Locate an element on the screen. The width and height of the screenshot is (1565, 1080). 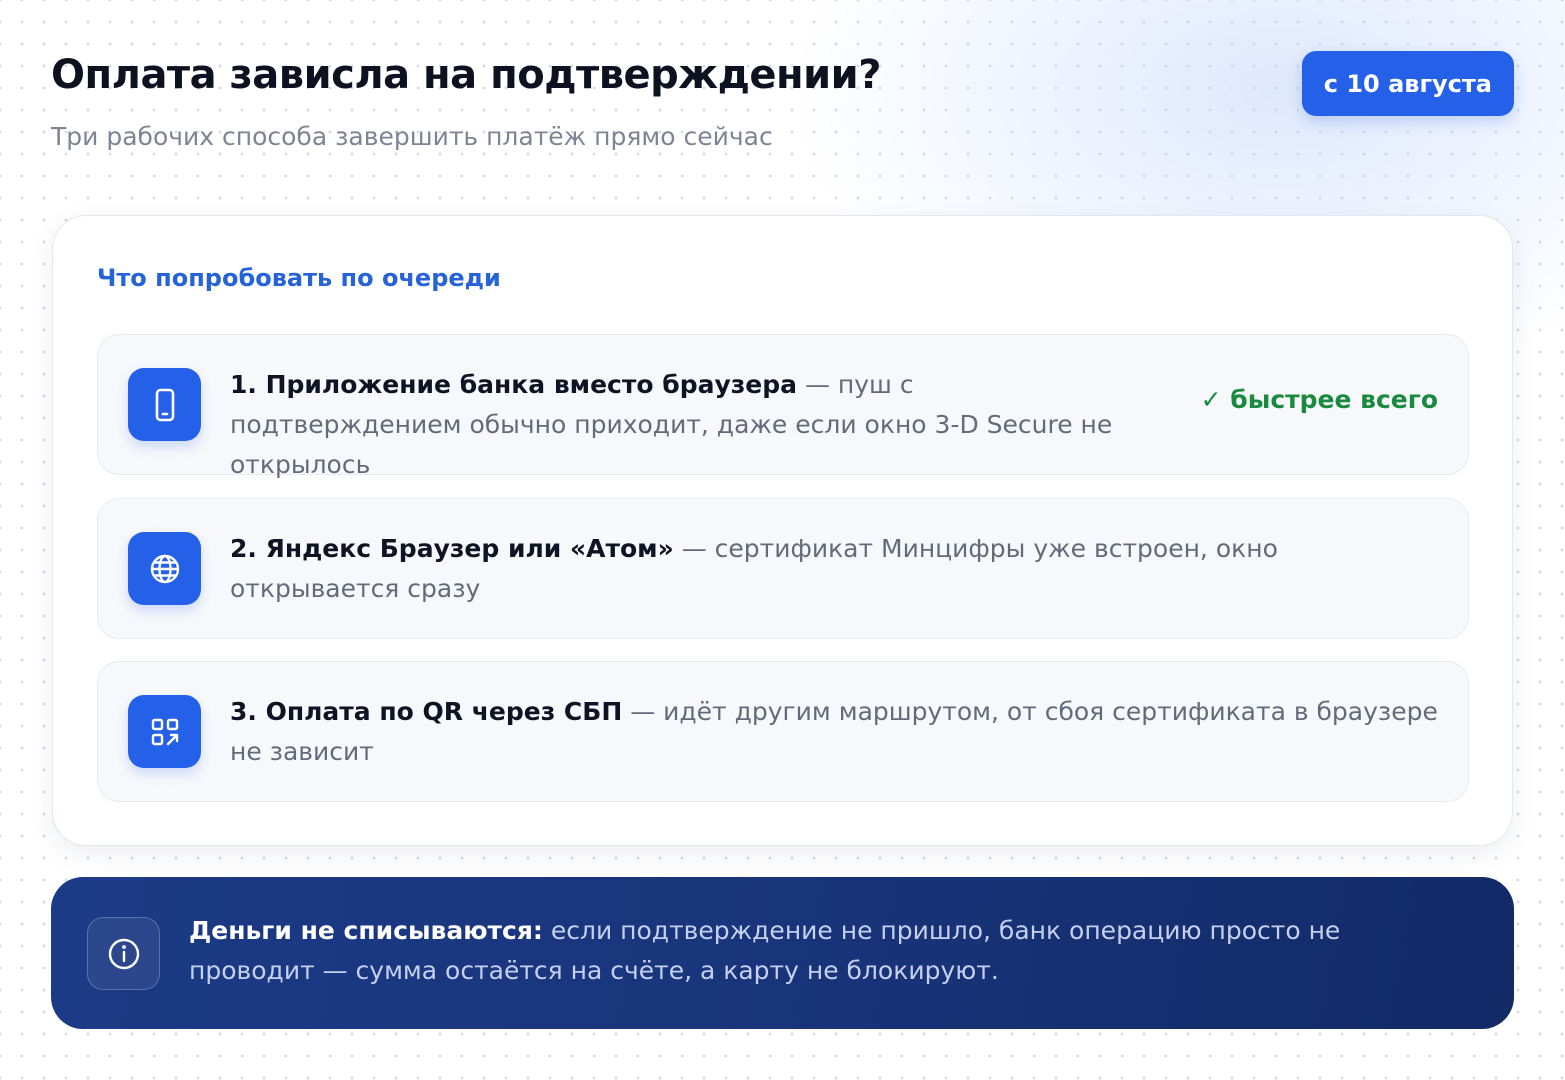
smartphone-icon is located at coordinates (164, 404).